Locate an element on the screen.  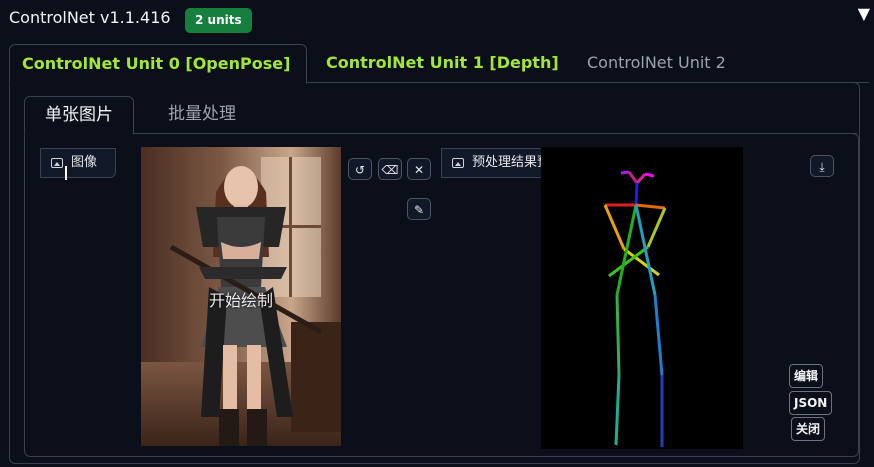
tab-unit-0: ControlNet Unit 0 [OpenPose] is located at coordinates (158, 64).